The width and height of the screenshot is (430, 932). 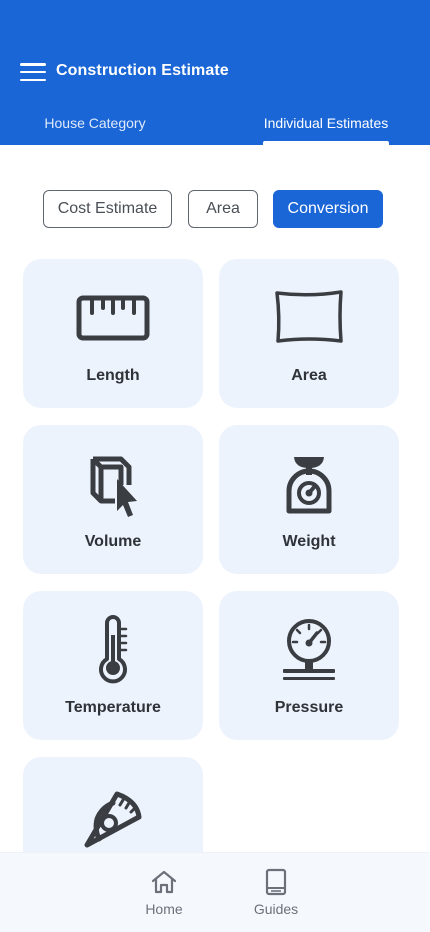 What do you see at coordinates (309, 318) in the screenshot?
I see `area-icon` at bounding box center [309, 318].